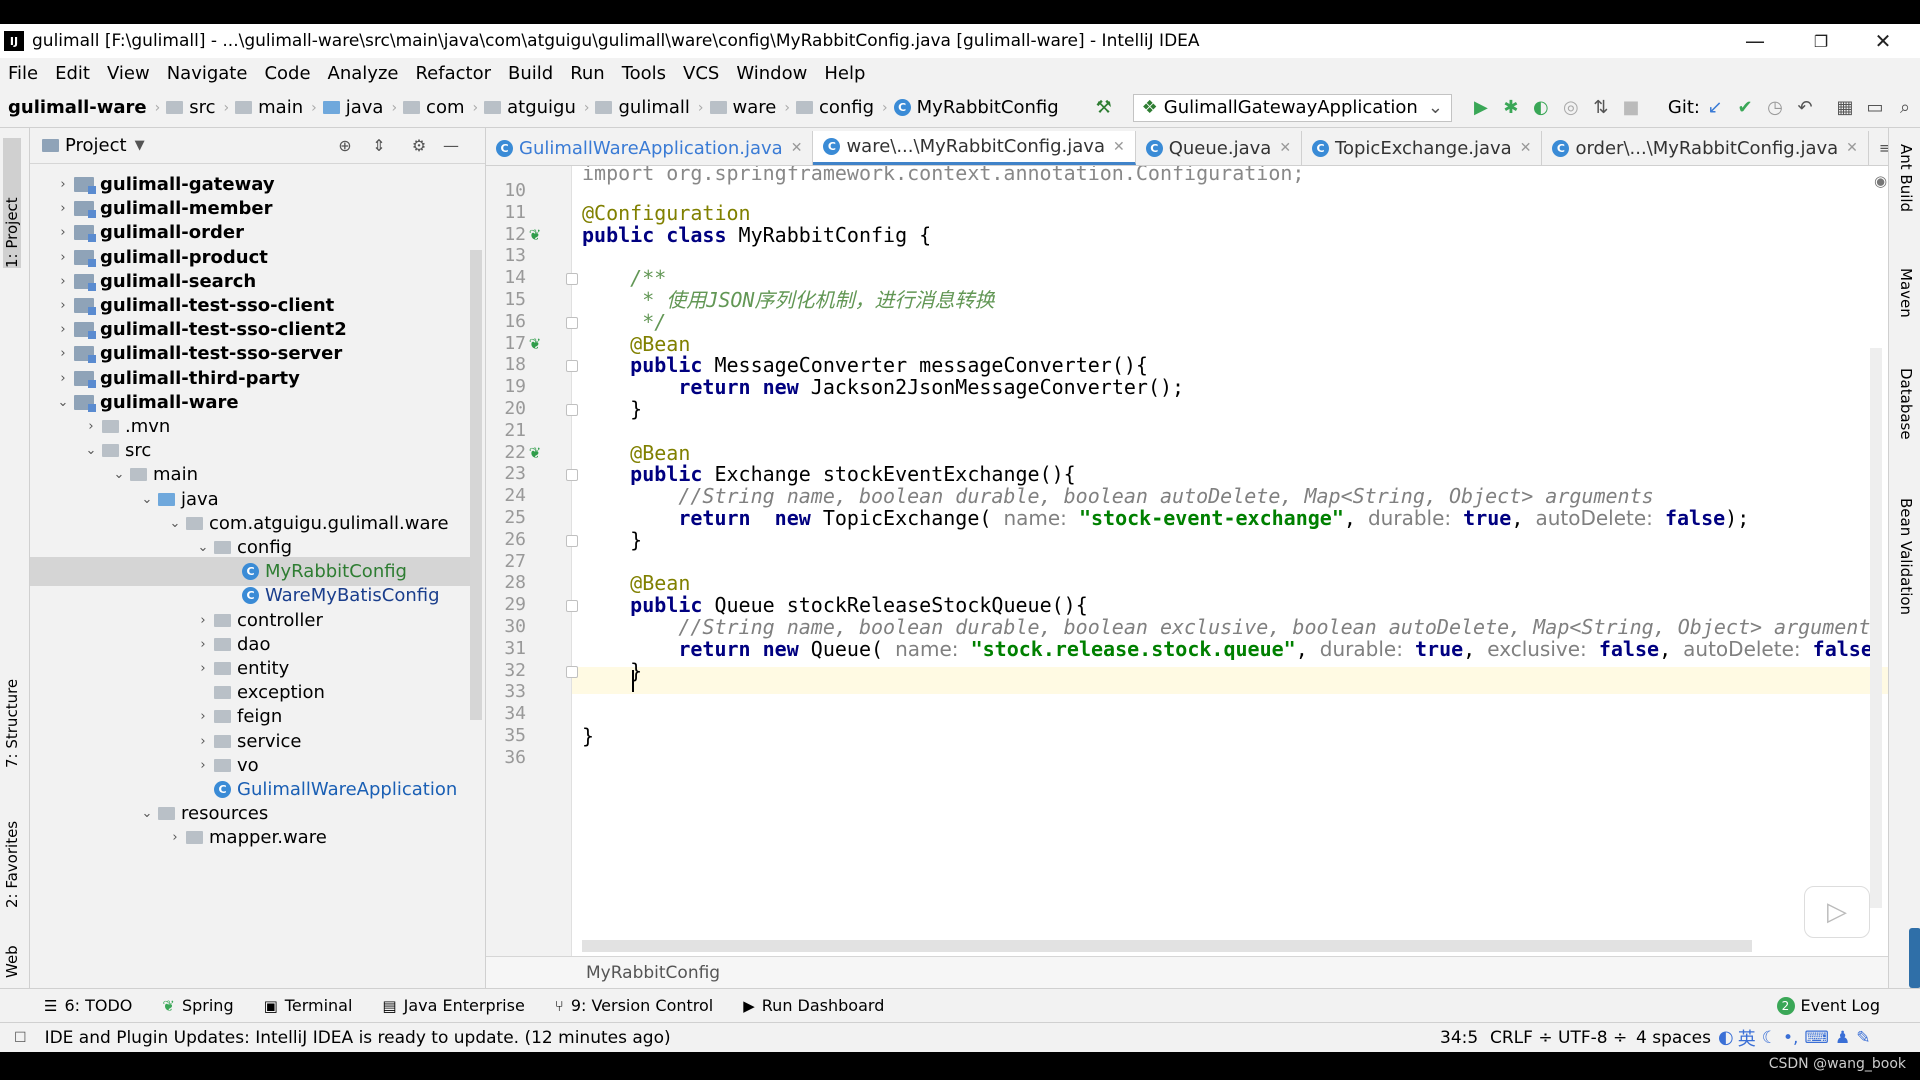  What do you see at coordinates (1821, 41) in the screenshot?
I see `restore-button: ❐` at bounding box center [1821, 41].